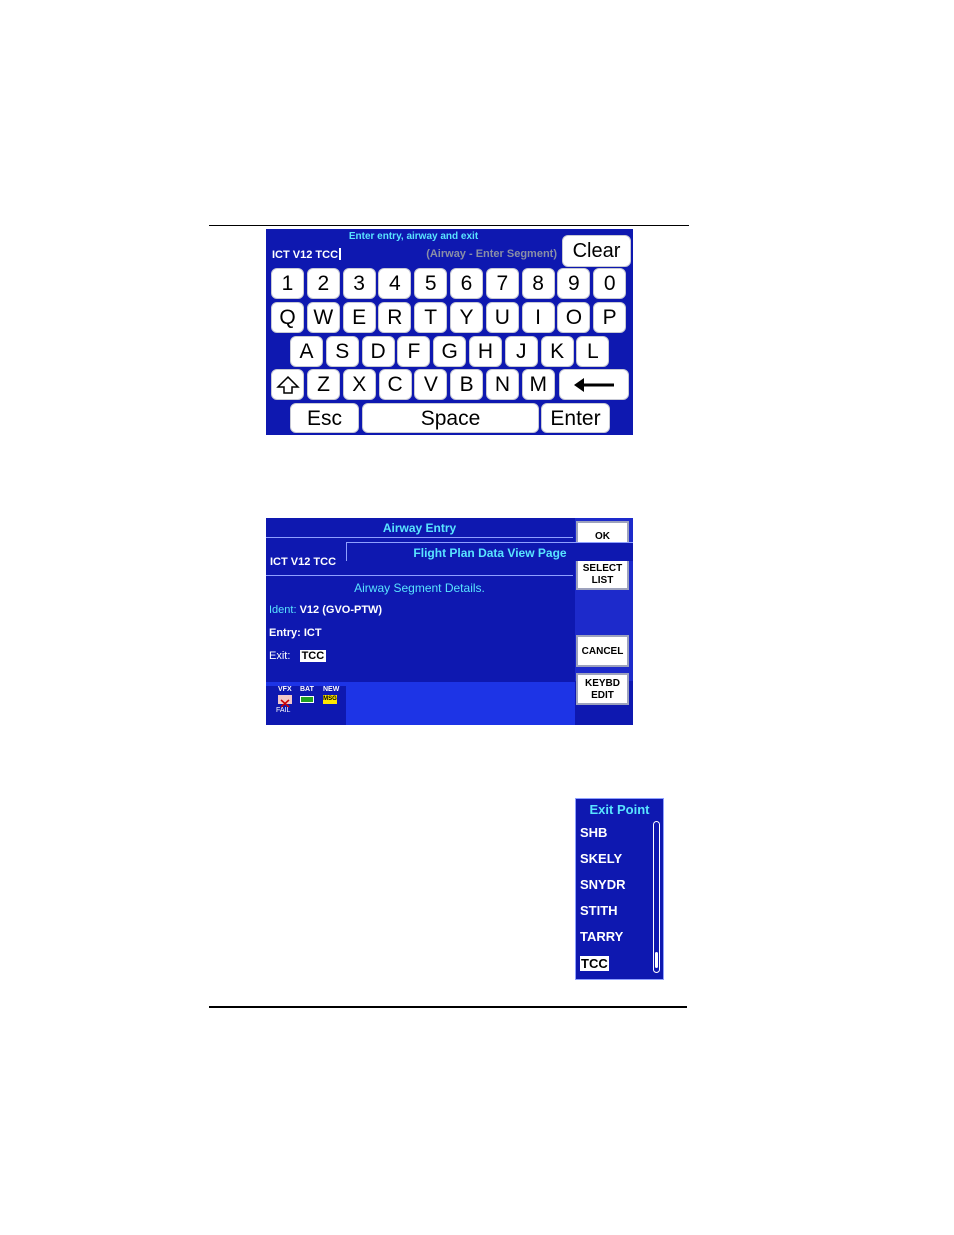 Image resolution: width=954 pixels, height=1235 pixels. What do you see at coordinates (359, 384) in the screenshot?
I see `key-x: X` at bounding box center [359, 384].